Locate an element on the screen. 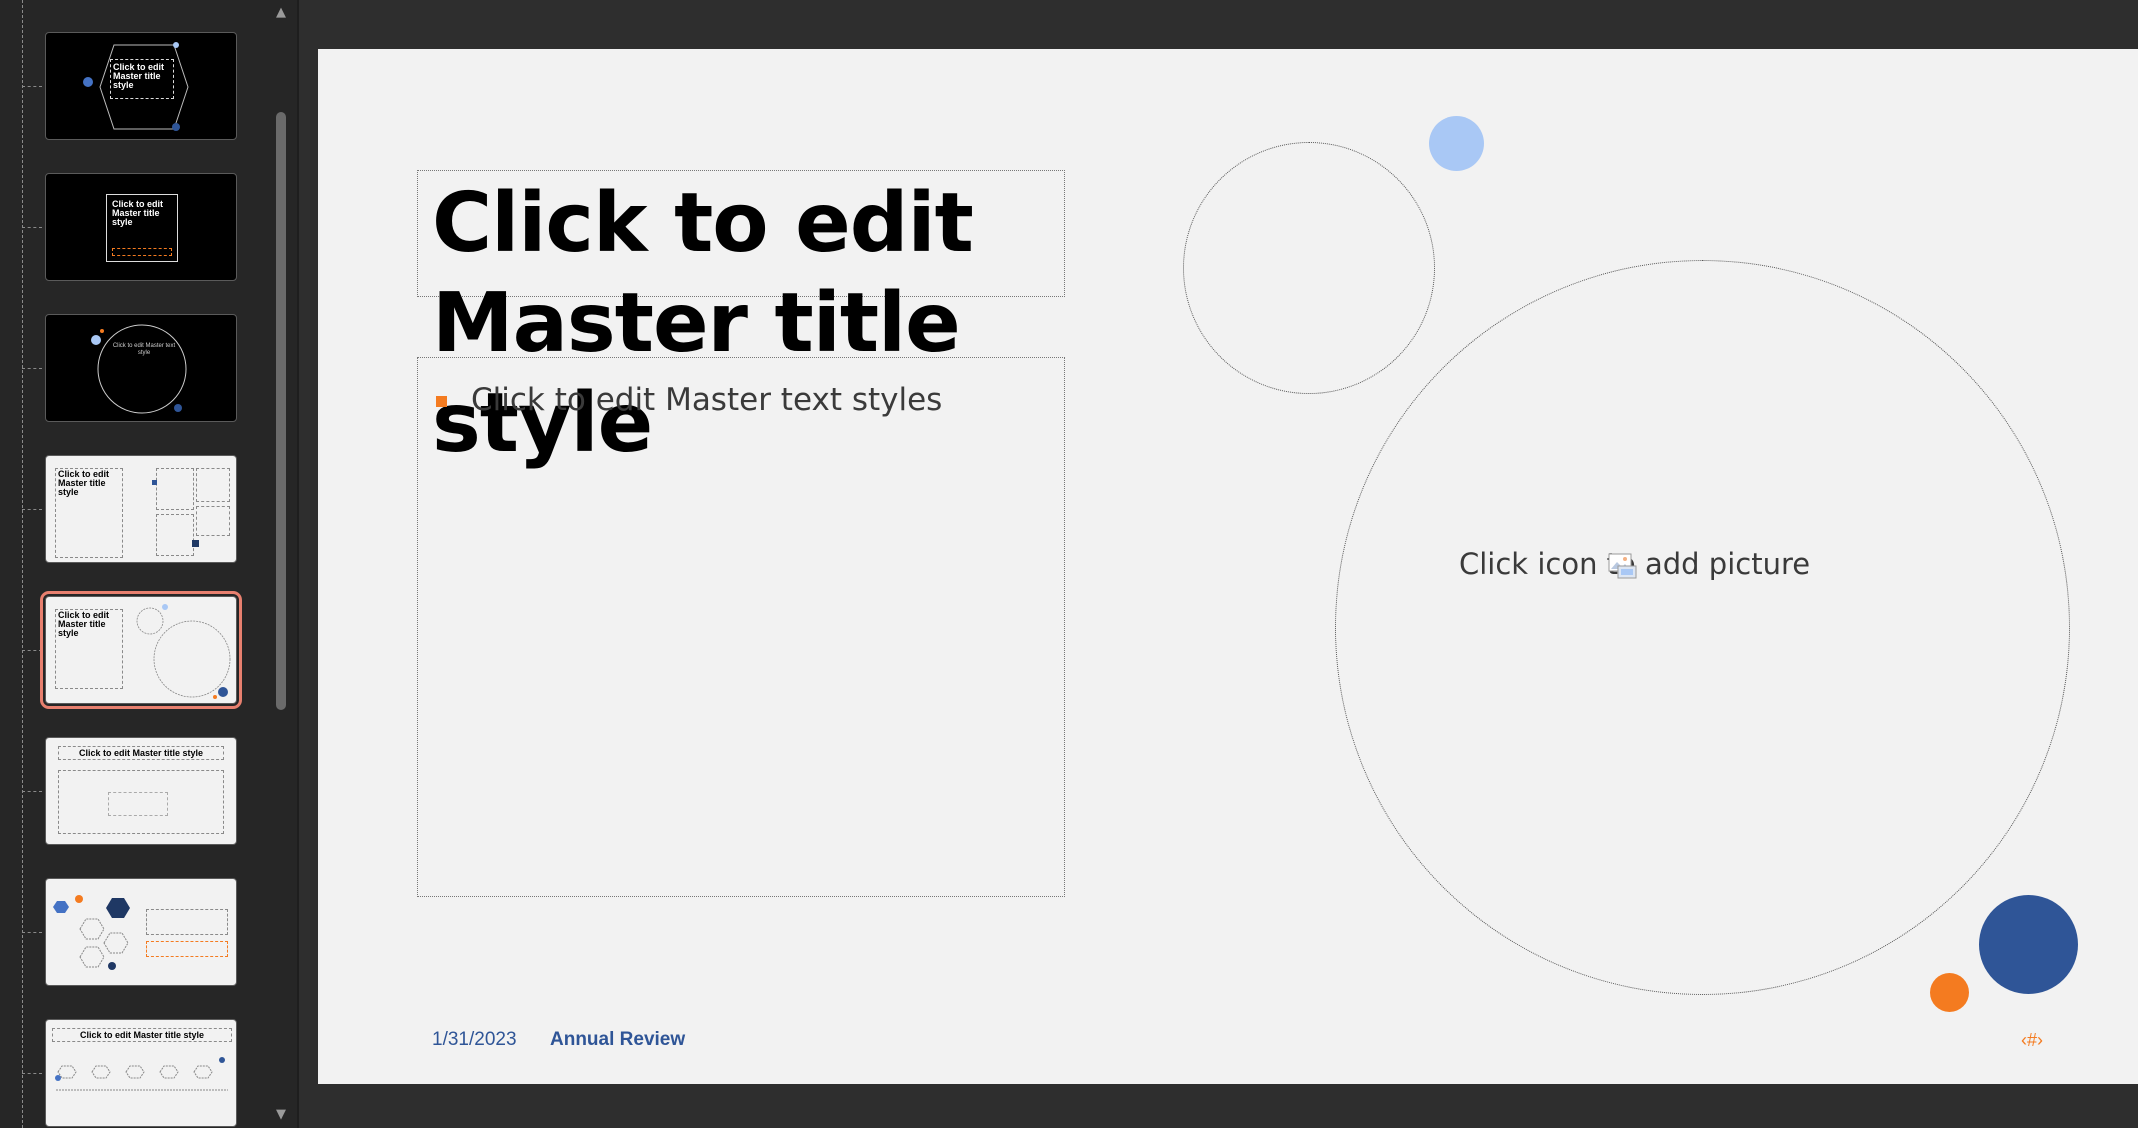  thumbnail-scrollbar: ▲ ▼ is located at coordinates (281, 564).